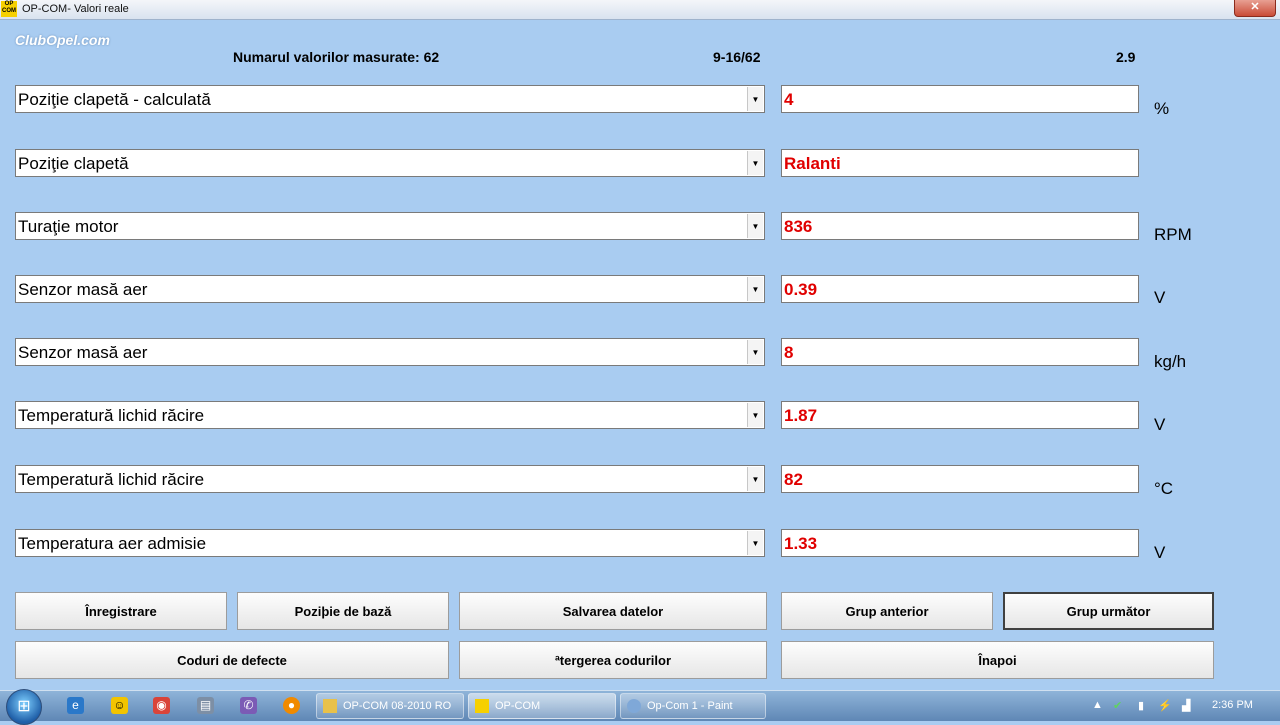  I want to click on task-paint: Op-Com 1 - Paint, so click(693, 706).